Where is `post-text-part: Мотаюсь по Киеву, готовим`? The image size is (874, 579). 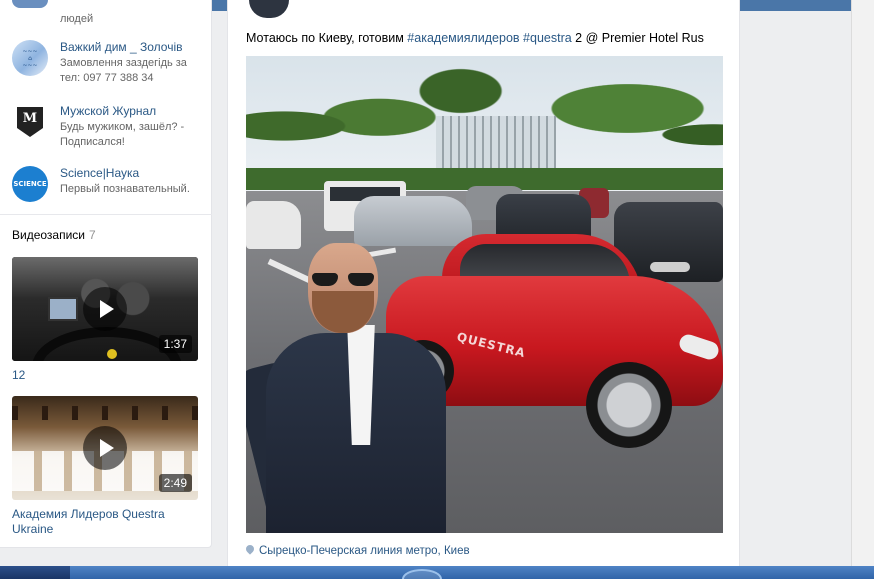
post-text-part: Мотаюсь по Киеву, готовим is located at coordinates (327, 38).